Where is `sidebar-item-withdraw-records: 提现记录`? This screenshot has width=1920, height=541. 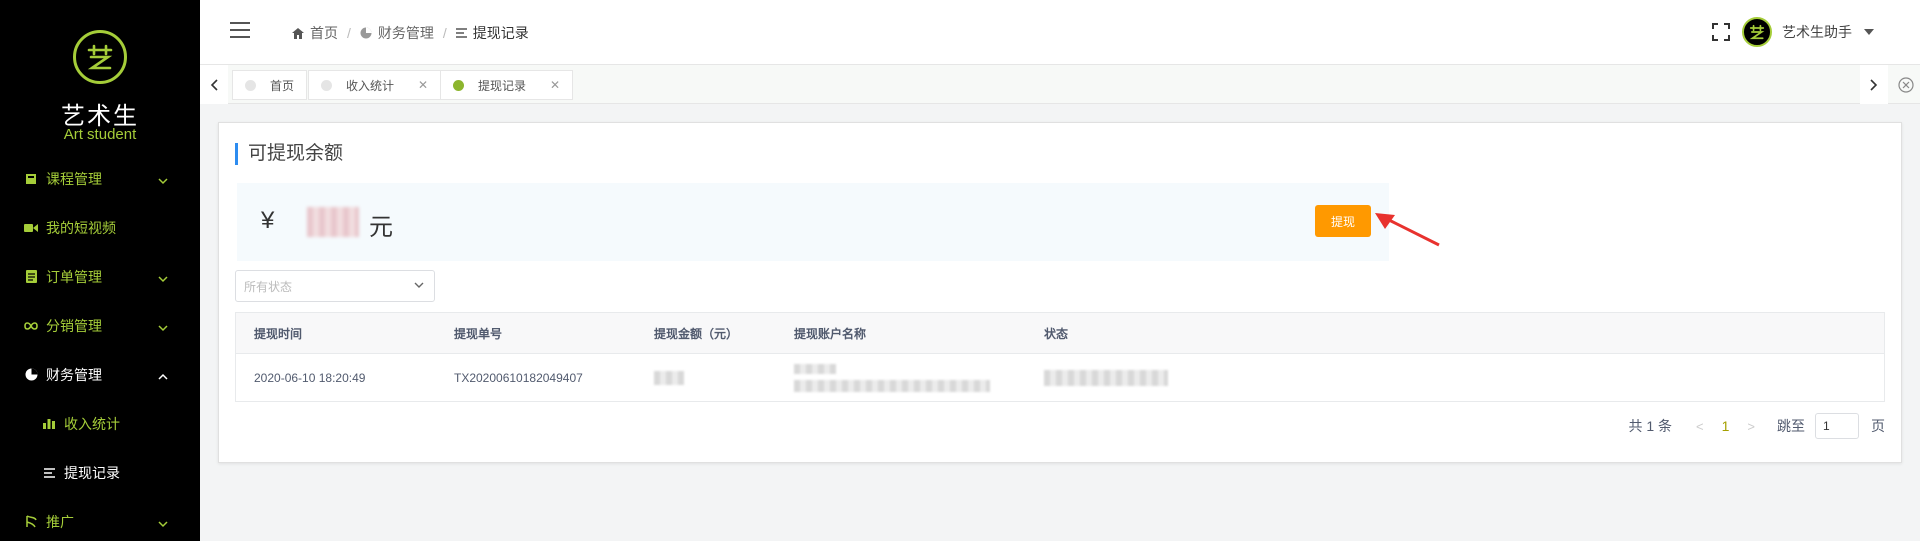
sidebar-item-withdraw-records: 提现记录 is located at coordinates (100, 472).